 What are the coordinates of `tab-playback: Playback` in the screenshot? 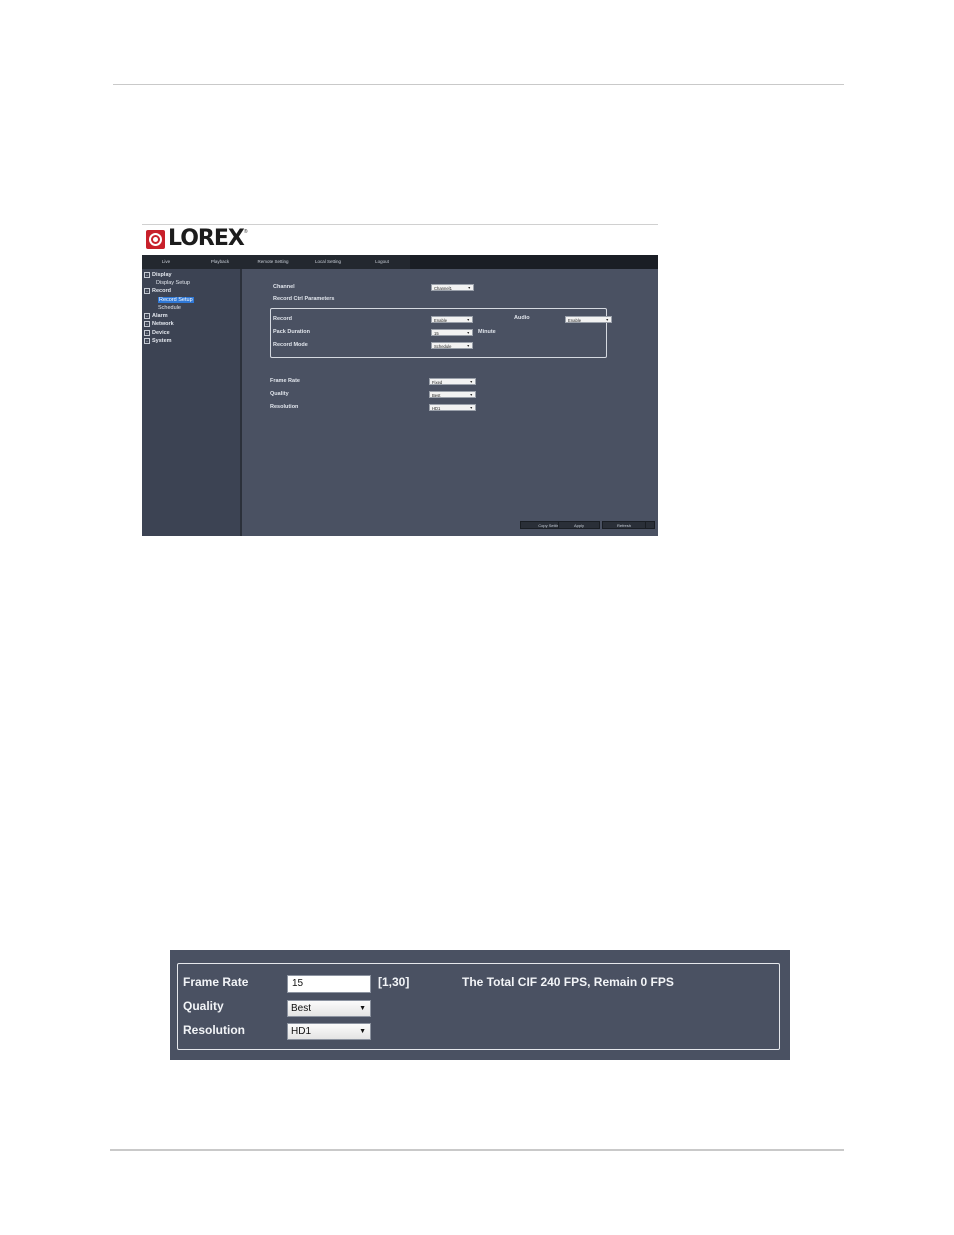 It's located at (220, 262).